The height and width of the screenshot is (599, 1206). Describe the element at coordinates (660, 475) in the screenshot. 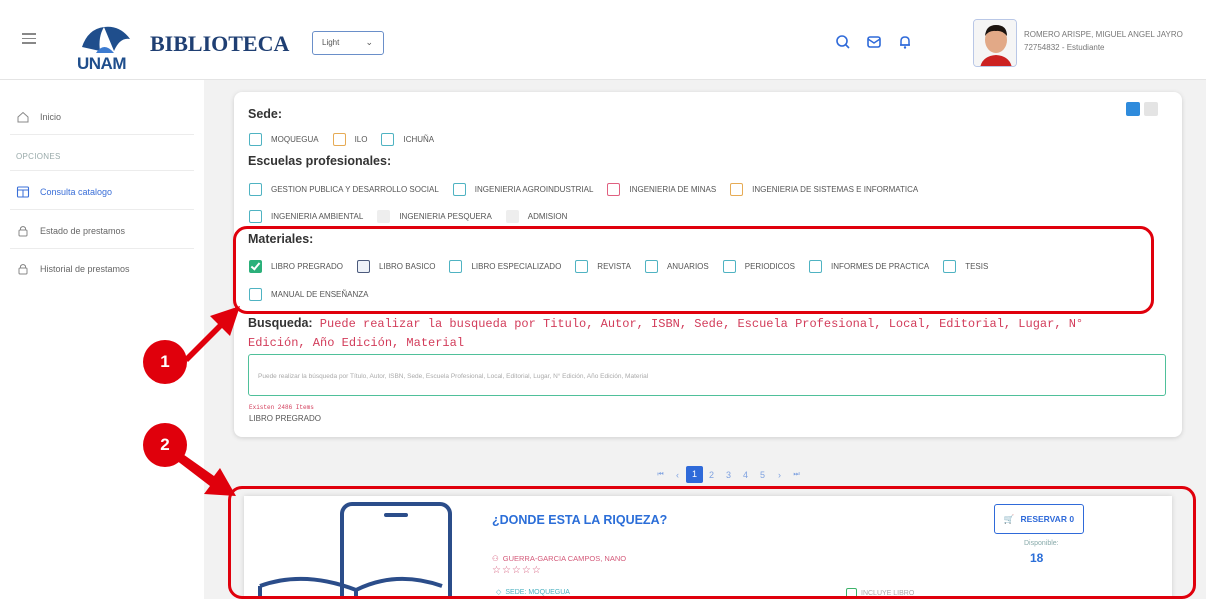

I see `first-page-button: ⏮` at that location.